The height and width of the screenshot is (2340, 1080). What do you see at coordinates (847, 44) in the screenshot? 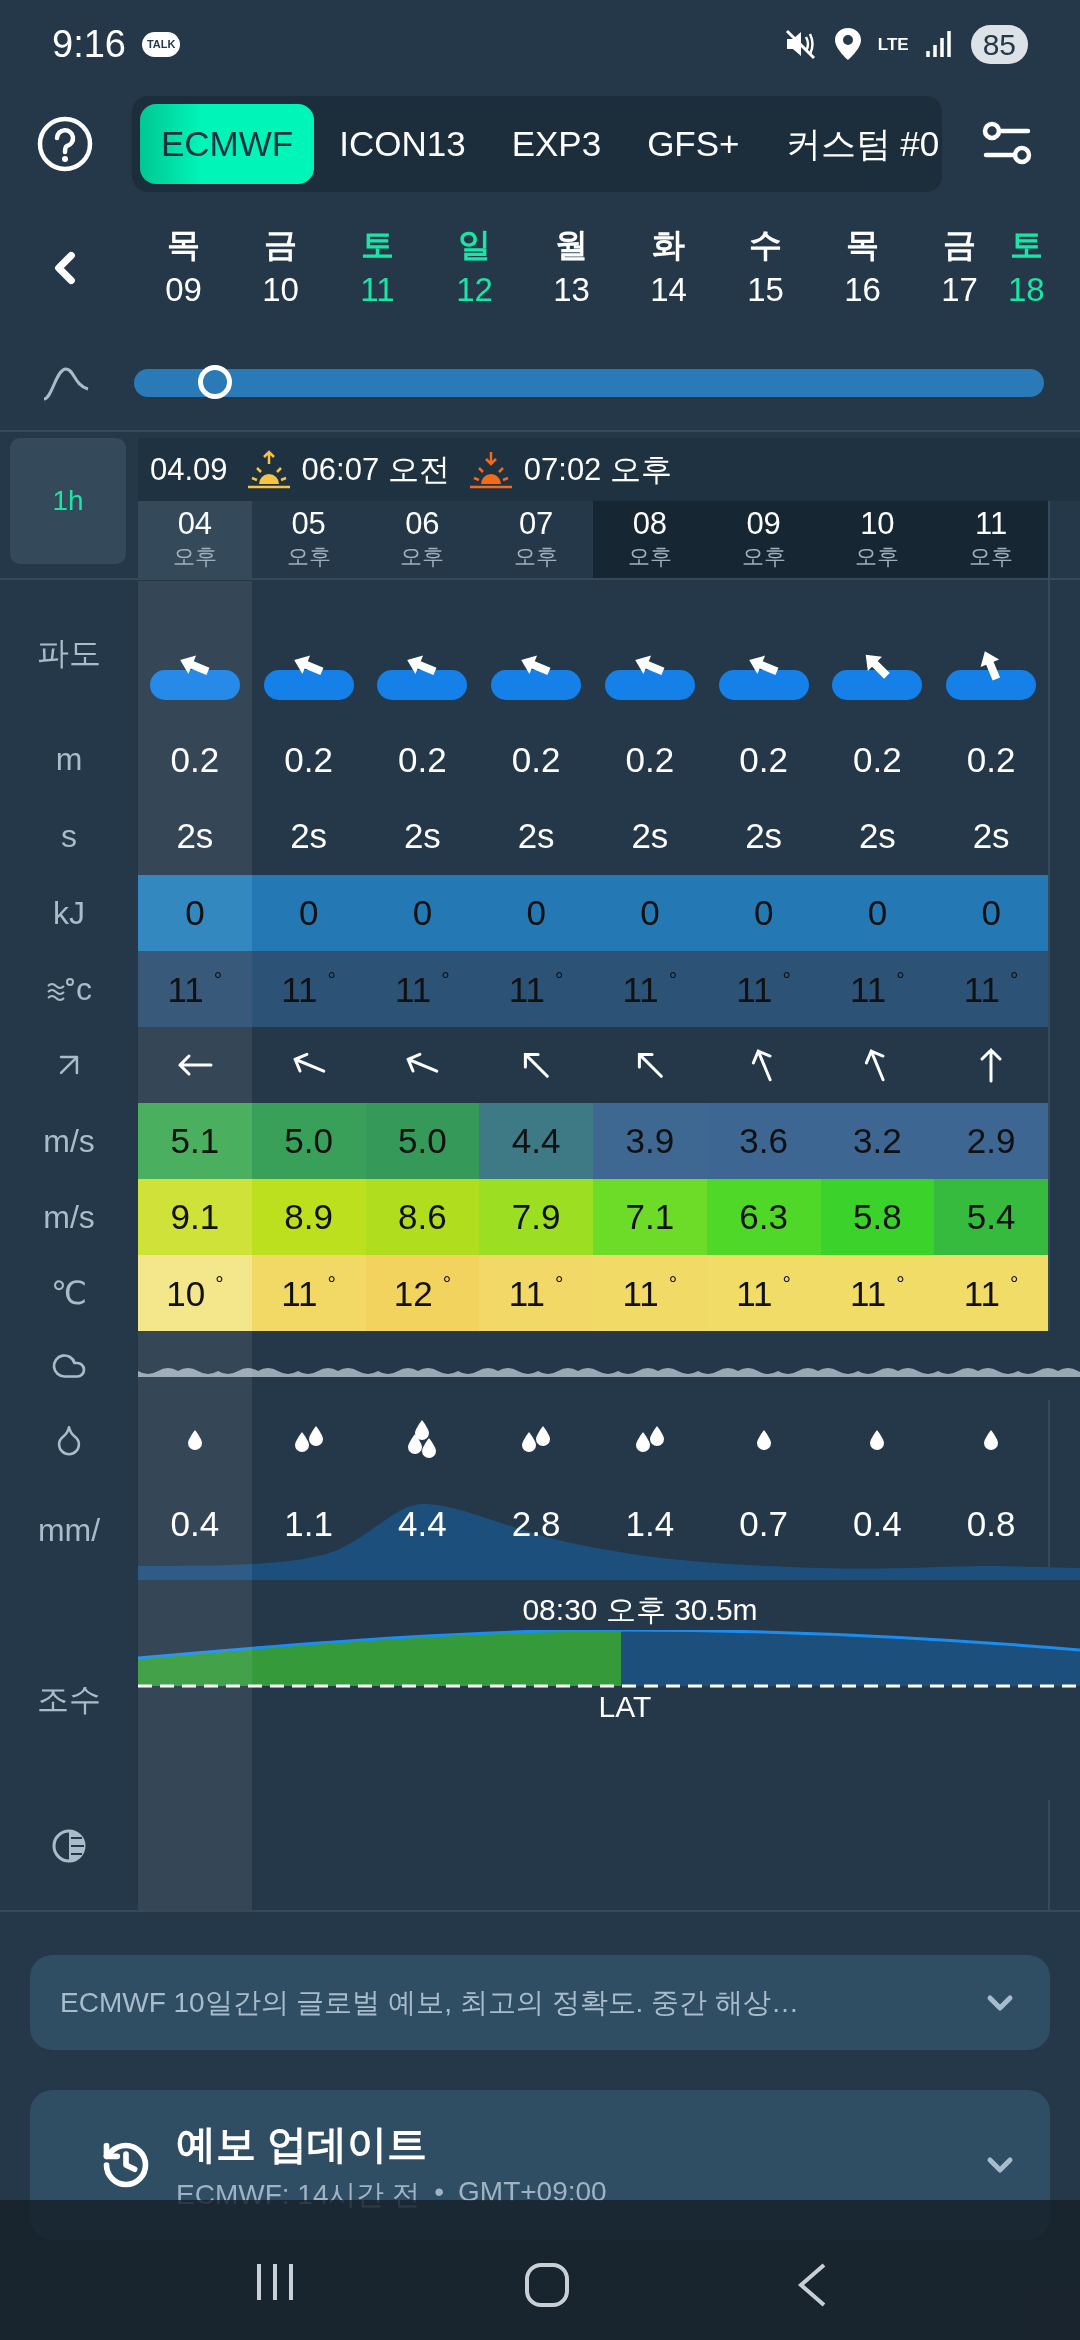
I see `location-icon` at bounding box center [847, 44].